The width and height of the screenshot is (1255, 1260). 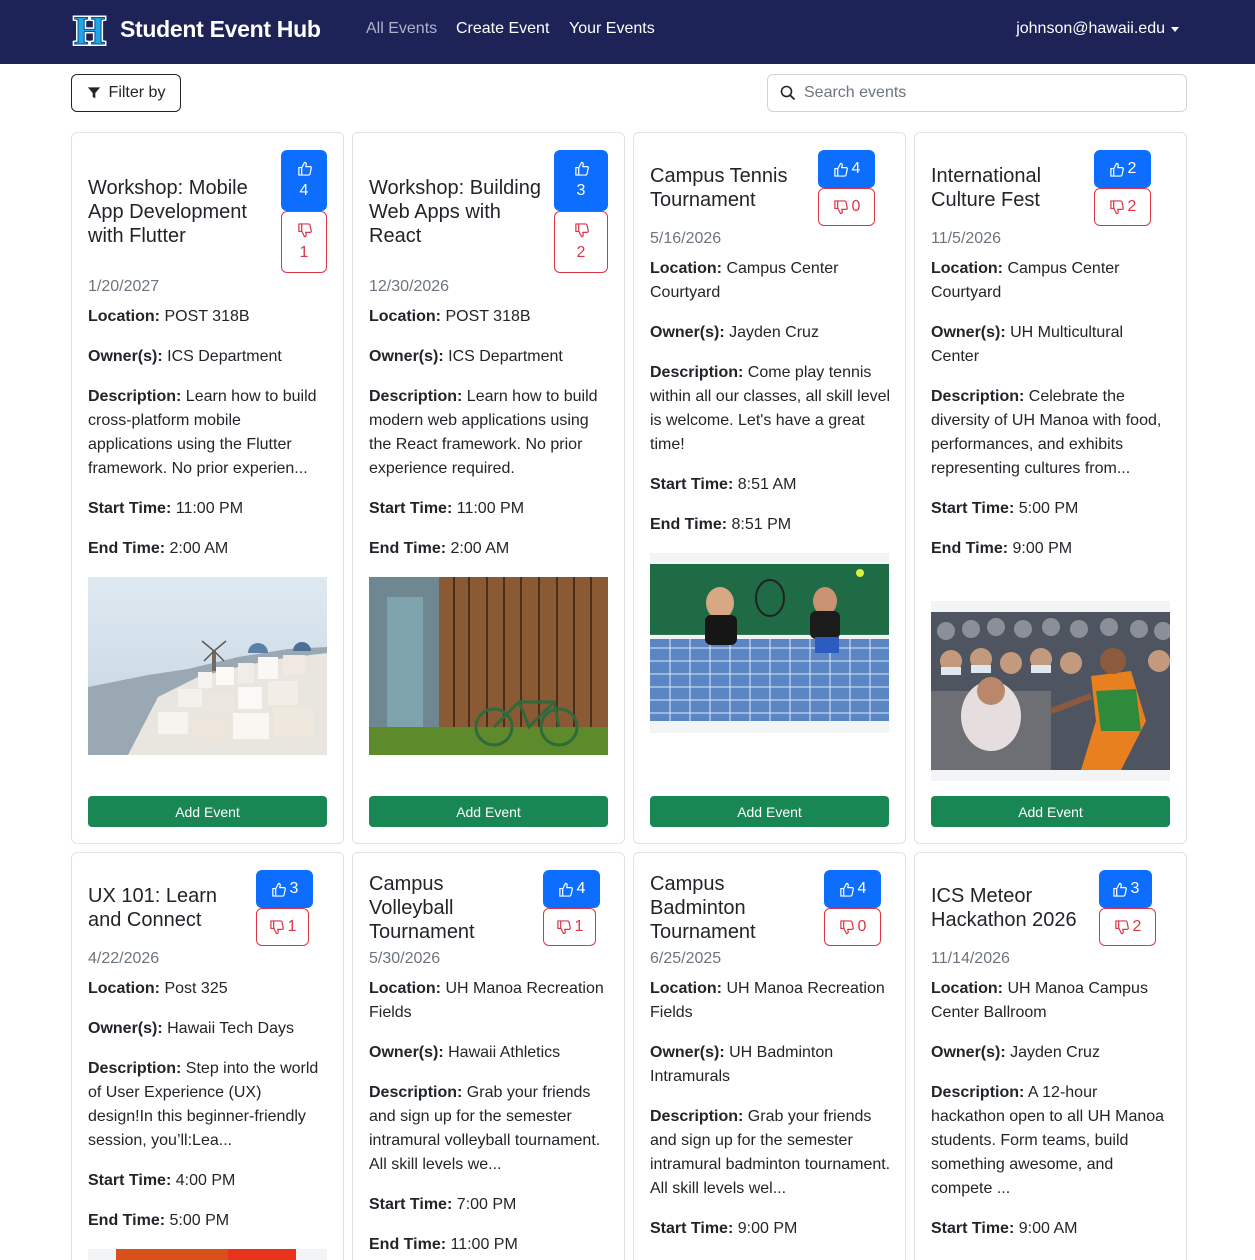 I want to click on start-time-field: Start Time: 9:00 AM, so click(x=1051, y=1229).